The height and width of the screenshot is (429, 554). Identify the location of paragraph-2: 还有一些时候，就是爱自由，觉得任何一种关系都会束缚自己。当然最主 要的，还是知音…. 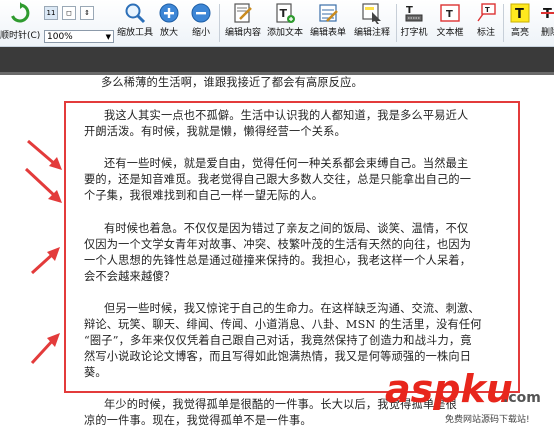
(277, 180).